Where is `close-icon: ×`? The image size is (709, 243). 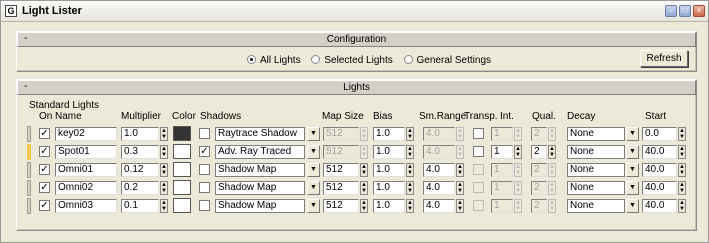 close-icon: × is located at coordinates (699, 11).